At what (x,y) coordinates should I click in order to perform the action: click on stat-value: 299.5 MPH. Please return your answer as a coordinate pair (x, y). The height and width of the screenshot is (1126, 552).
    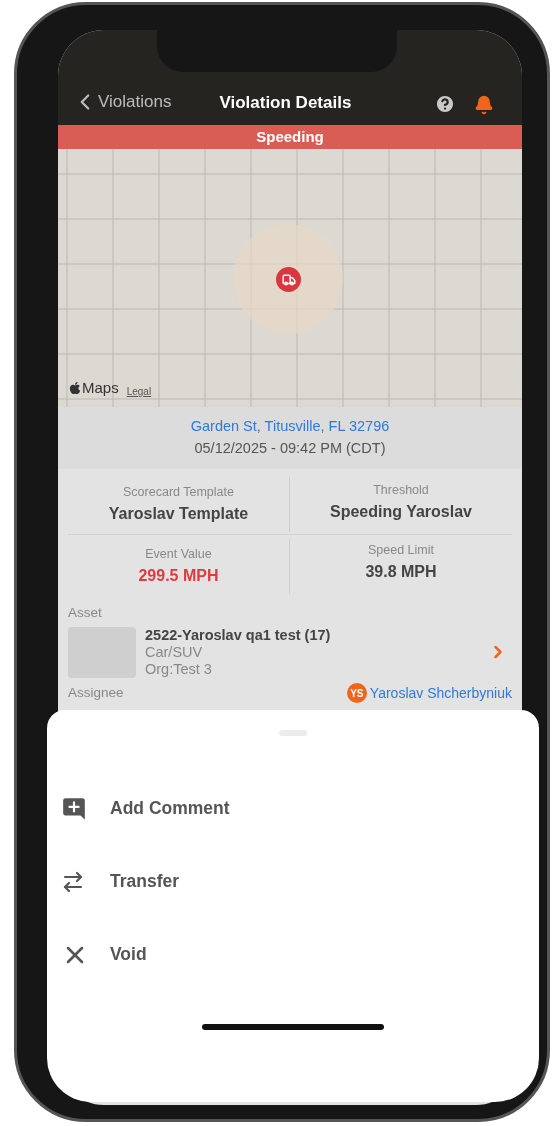
    Looking at the image, I should click on (178, 575).